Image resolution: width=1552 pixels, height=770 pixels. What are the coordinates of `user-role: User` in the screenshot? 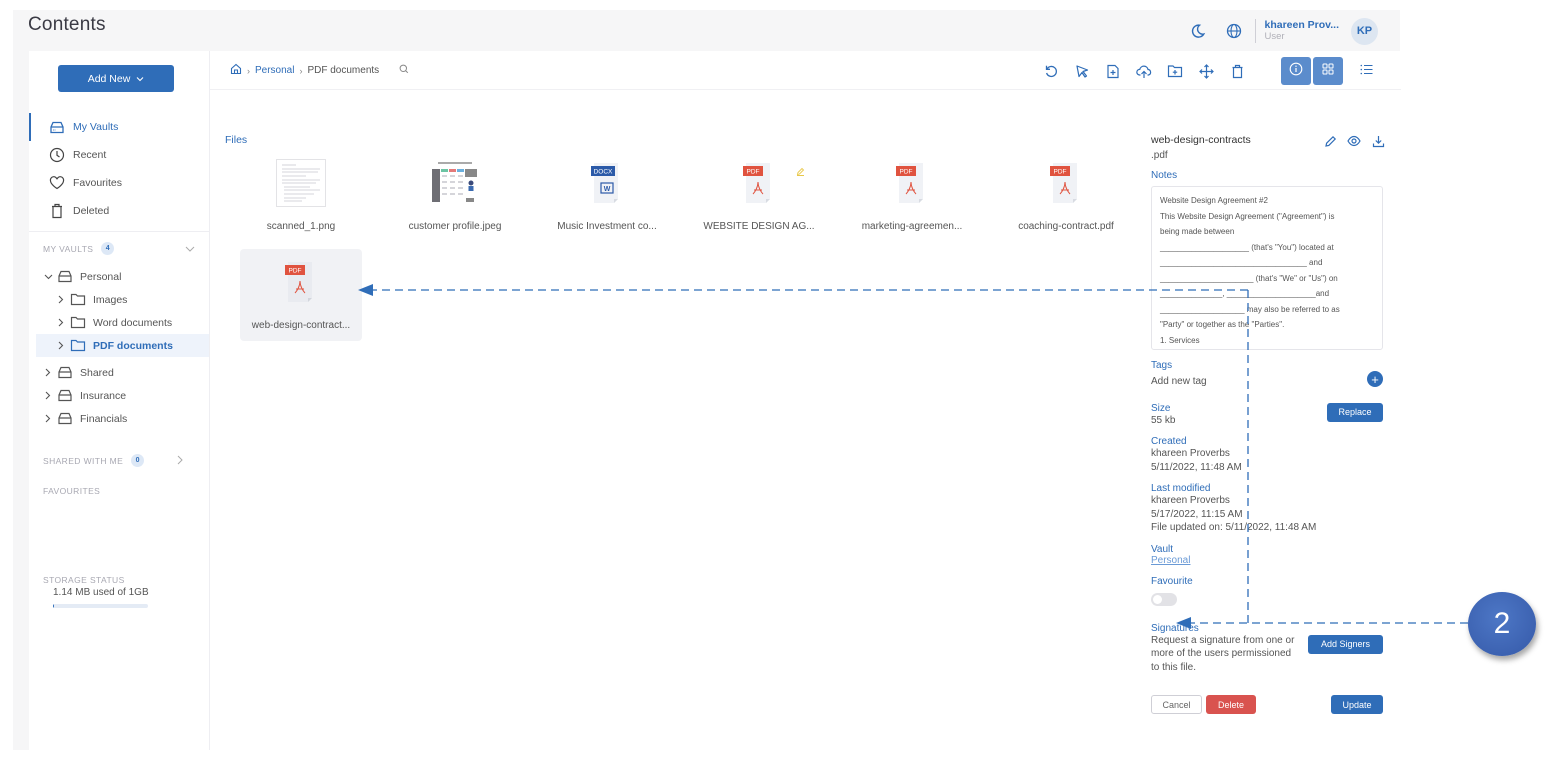 It's located at (1274, 36).